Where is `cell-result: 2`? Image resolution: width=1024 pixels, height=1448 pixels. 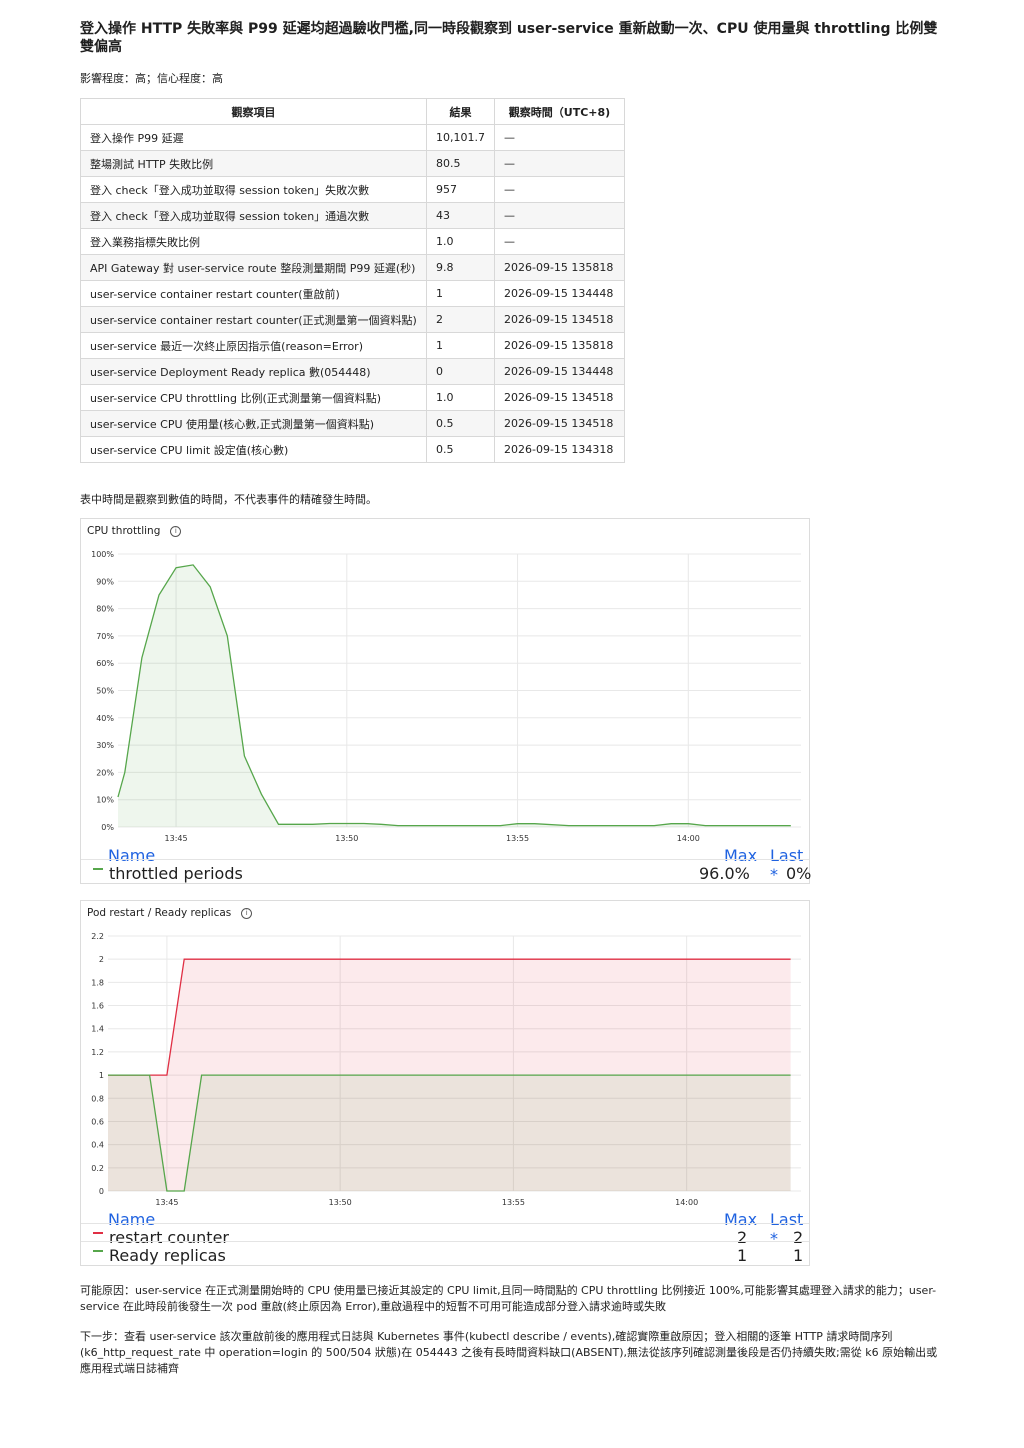
cell-result: 2 is located at coordinates (460, 319).